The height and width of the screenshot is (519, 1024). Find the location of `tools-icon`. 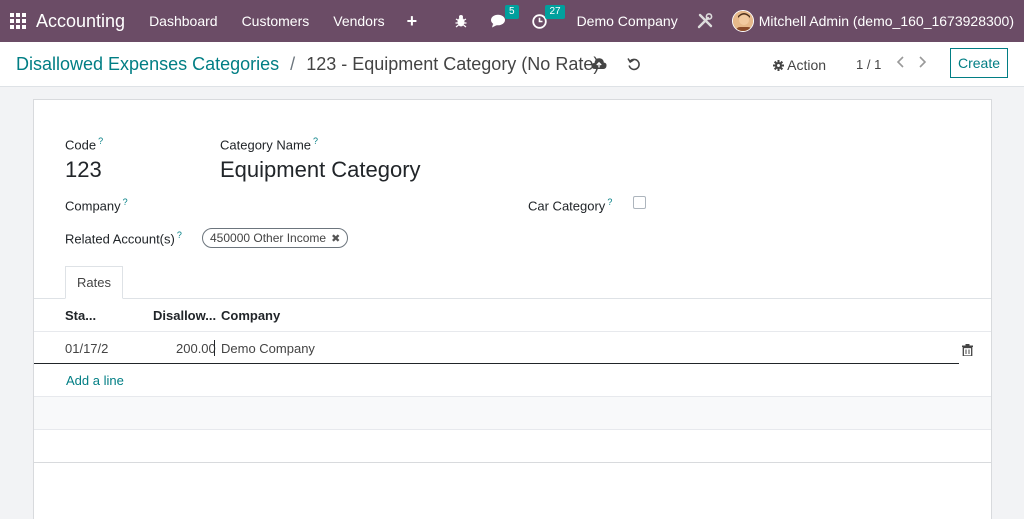

tools-icon is located at coordinates (705, 21).